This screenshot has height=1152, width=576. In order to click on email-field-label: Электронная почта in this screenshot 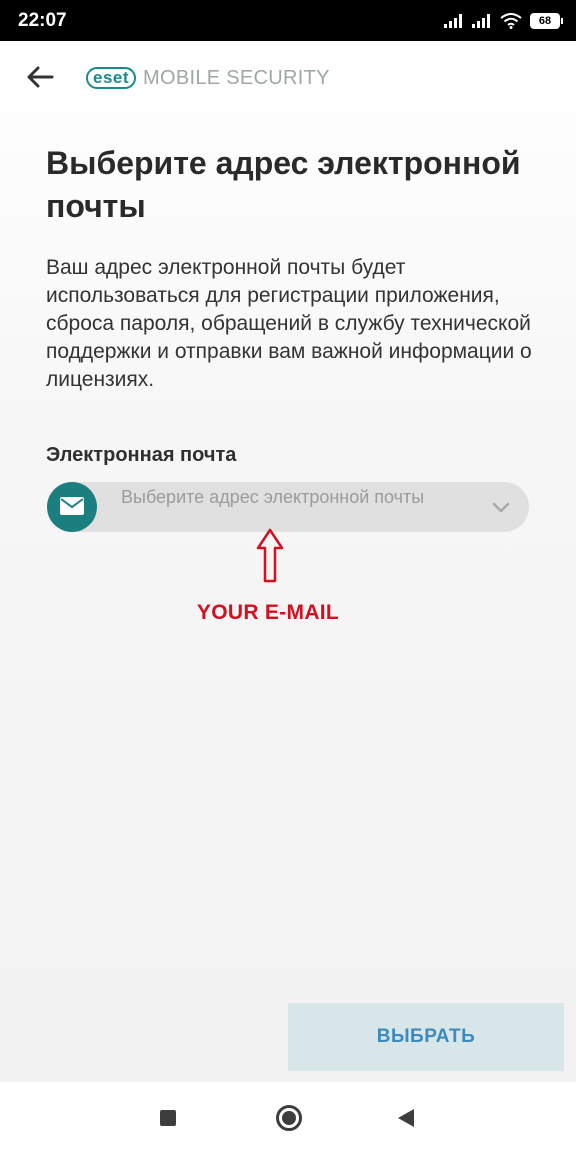, I will do `click(141, 455)`.